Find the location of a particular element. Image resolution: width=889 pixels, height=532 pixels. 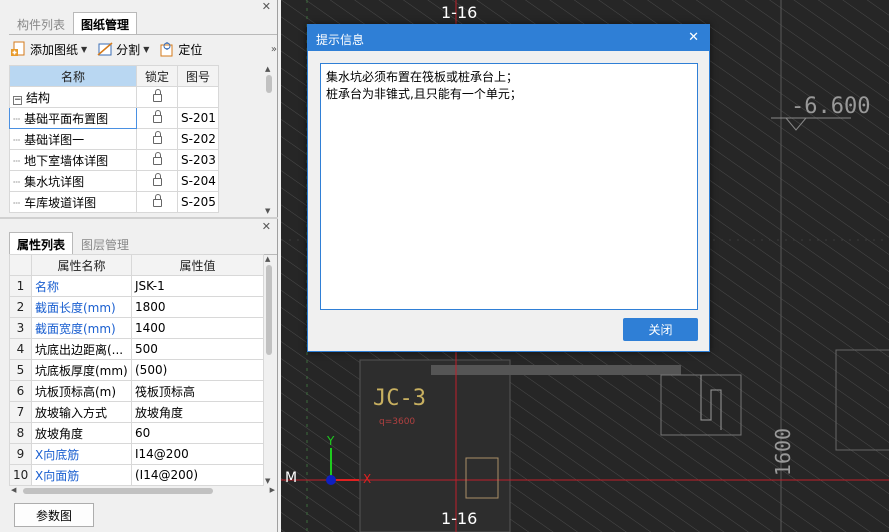

tab-divider is located at coordinates (143, 34).